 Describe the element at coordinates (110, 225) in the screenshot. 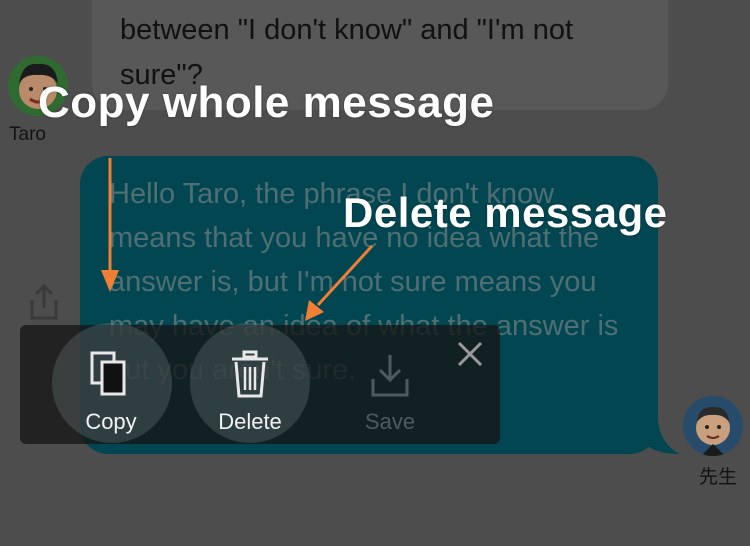

I see `copy-arrow` at that location.